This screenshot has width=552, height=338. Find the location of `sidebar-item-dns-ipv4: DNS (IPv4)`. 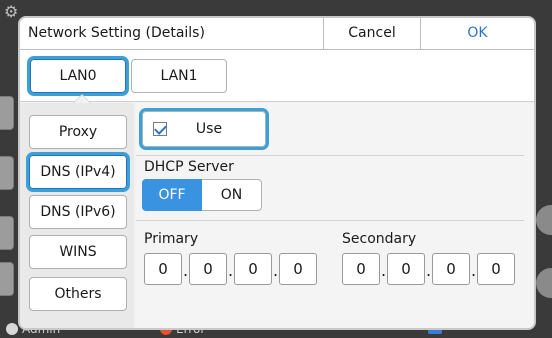

sidebar-item-dns-ipv4: DNS (IPv4) is located at coordinates (78, 172).